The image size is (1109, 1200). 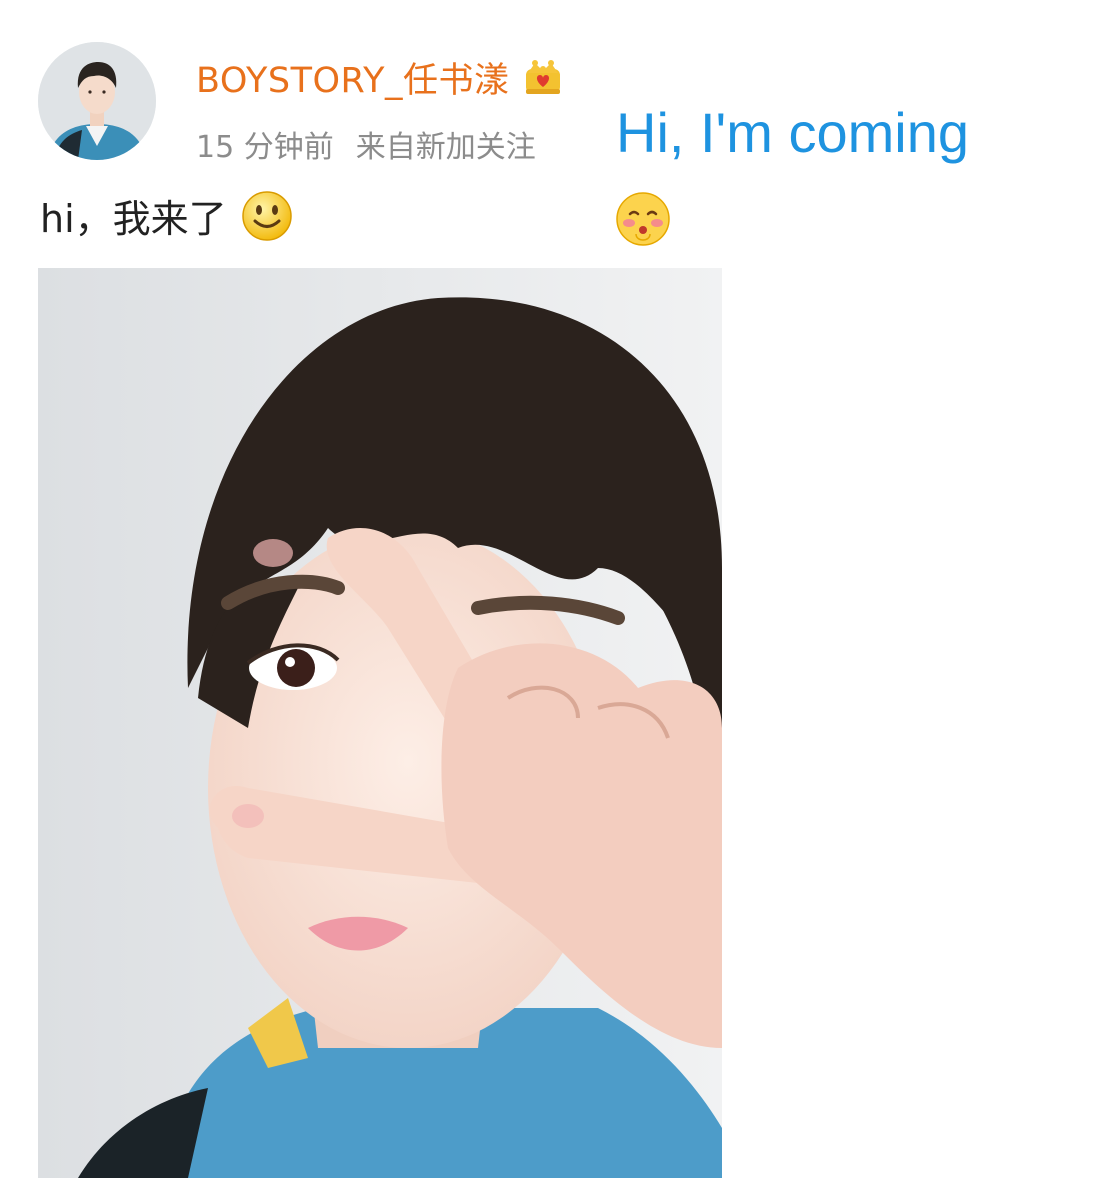 I want to click on post-time: 15 分钟前, so click(x=265, y=147).